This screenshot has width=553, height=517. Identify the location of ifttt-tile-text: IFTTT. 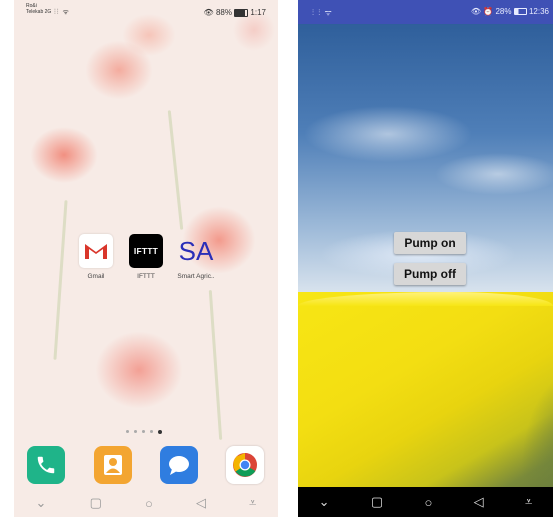
(146, 251).